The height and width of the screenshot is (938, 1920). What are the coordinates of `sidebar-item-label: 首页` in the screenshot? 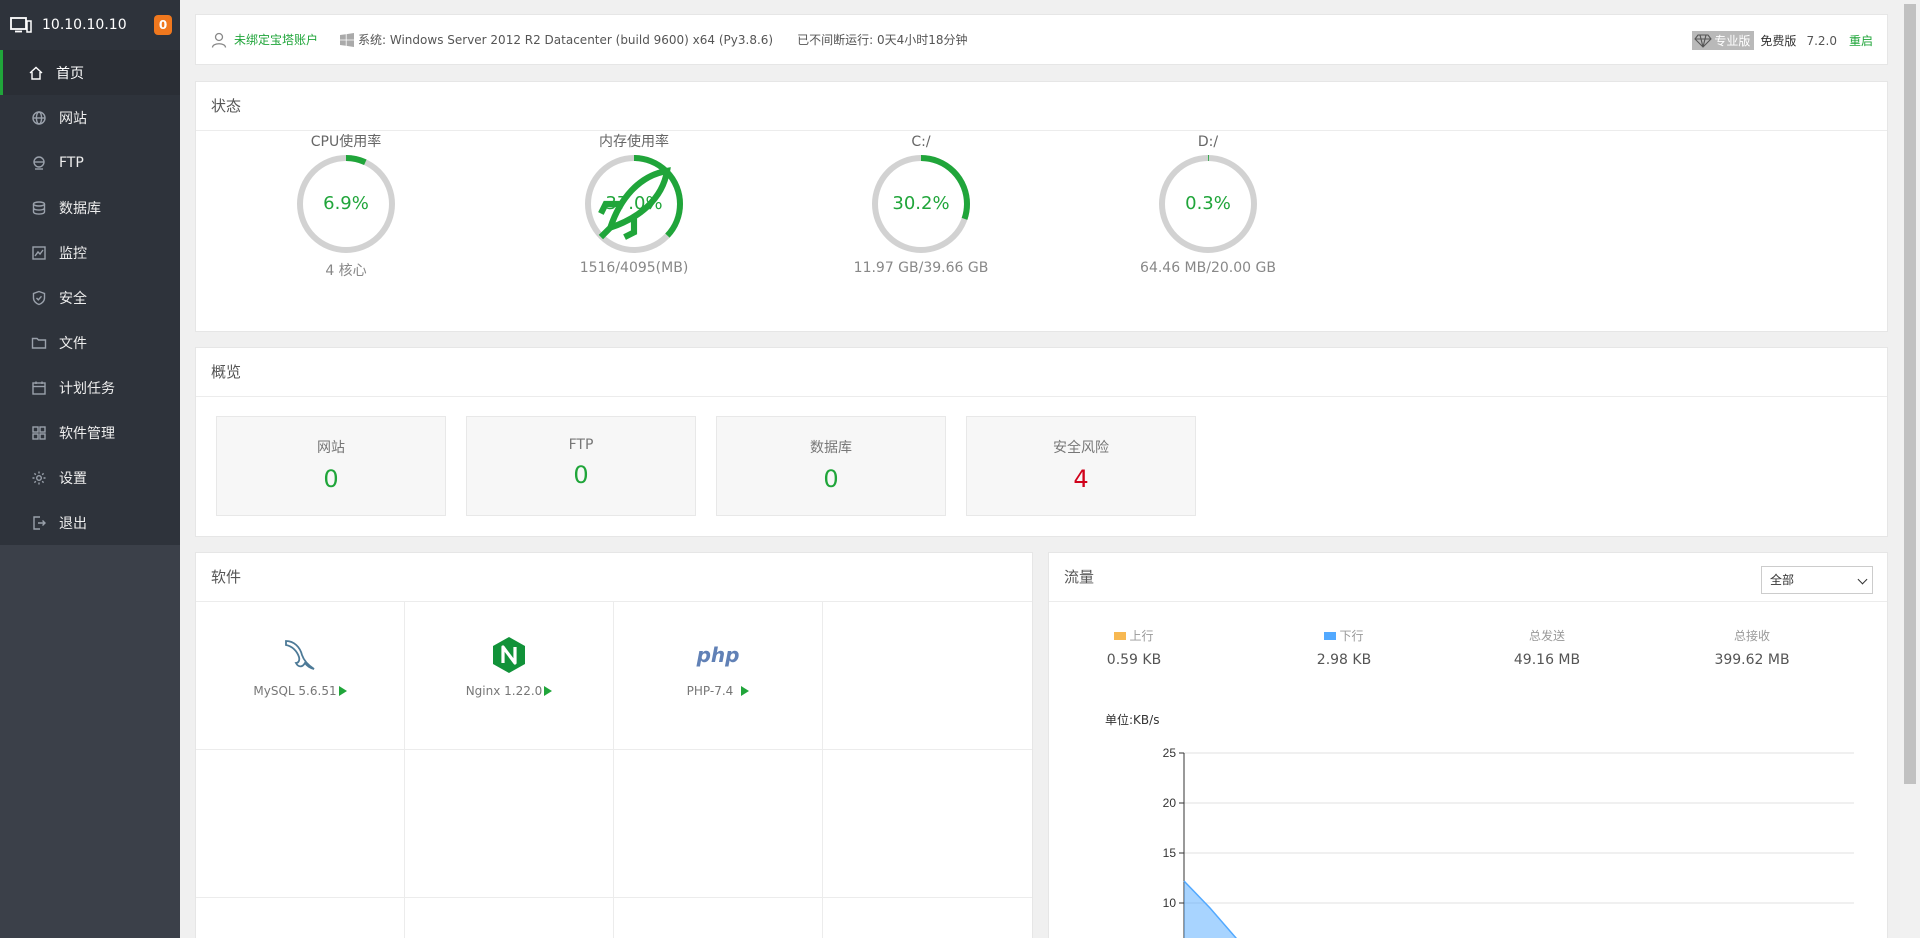 It's located at (70, 73).